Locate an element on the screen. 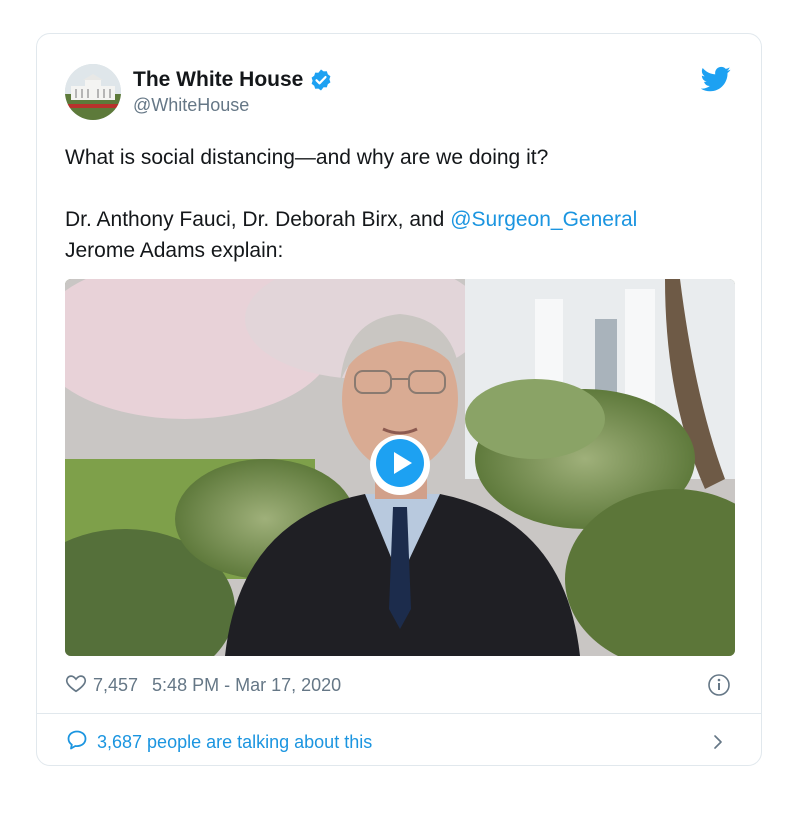 Image resolution: width=799 pixels, height=817 pixels. like-button: 7,457 is located at coordinates (101, 685).